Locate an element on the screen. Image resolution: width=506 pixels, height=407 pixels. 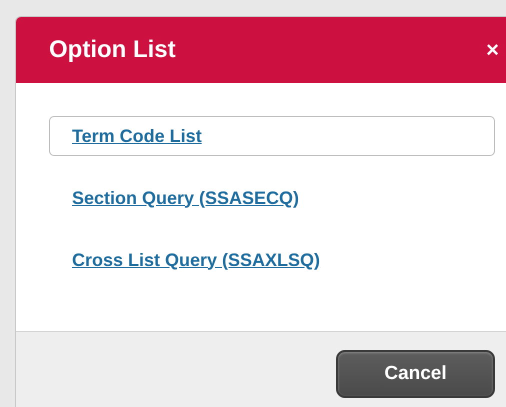
selected-option: Term Code List is located at coordinates (272, 136).